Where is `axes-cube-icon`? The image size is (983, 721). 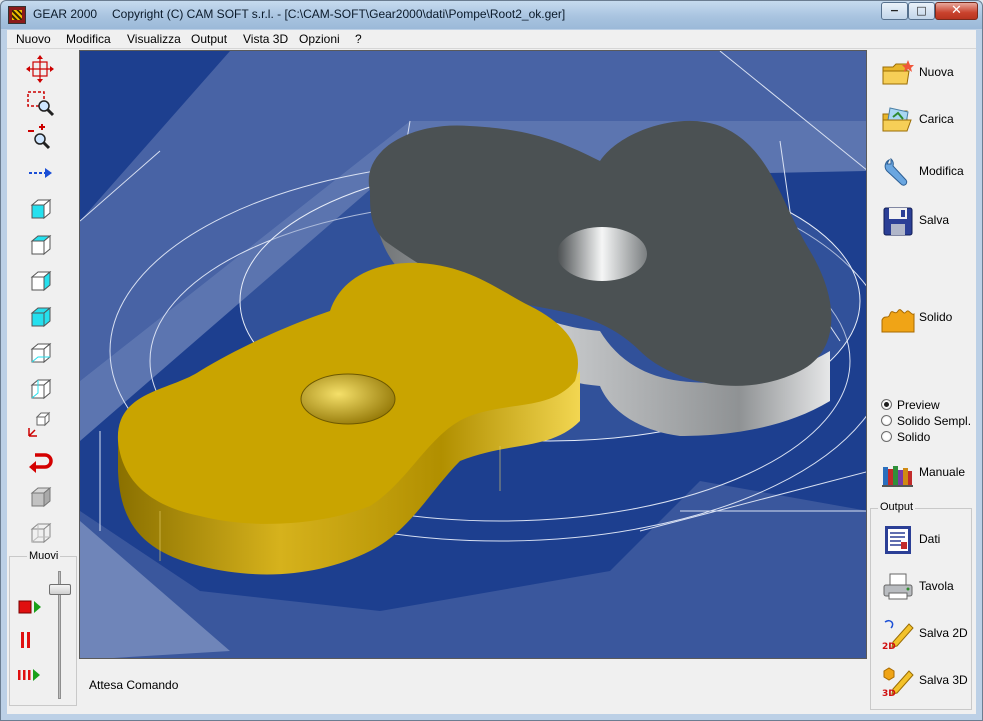 axes-cube-icon is located at coordinates (39, 424).